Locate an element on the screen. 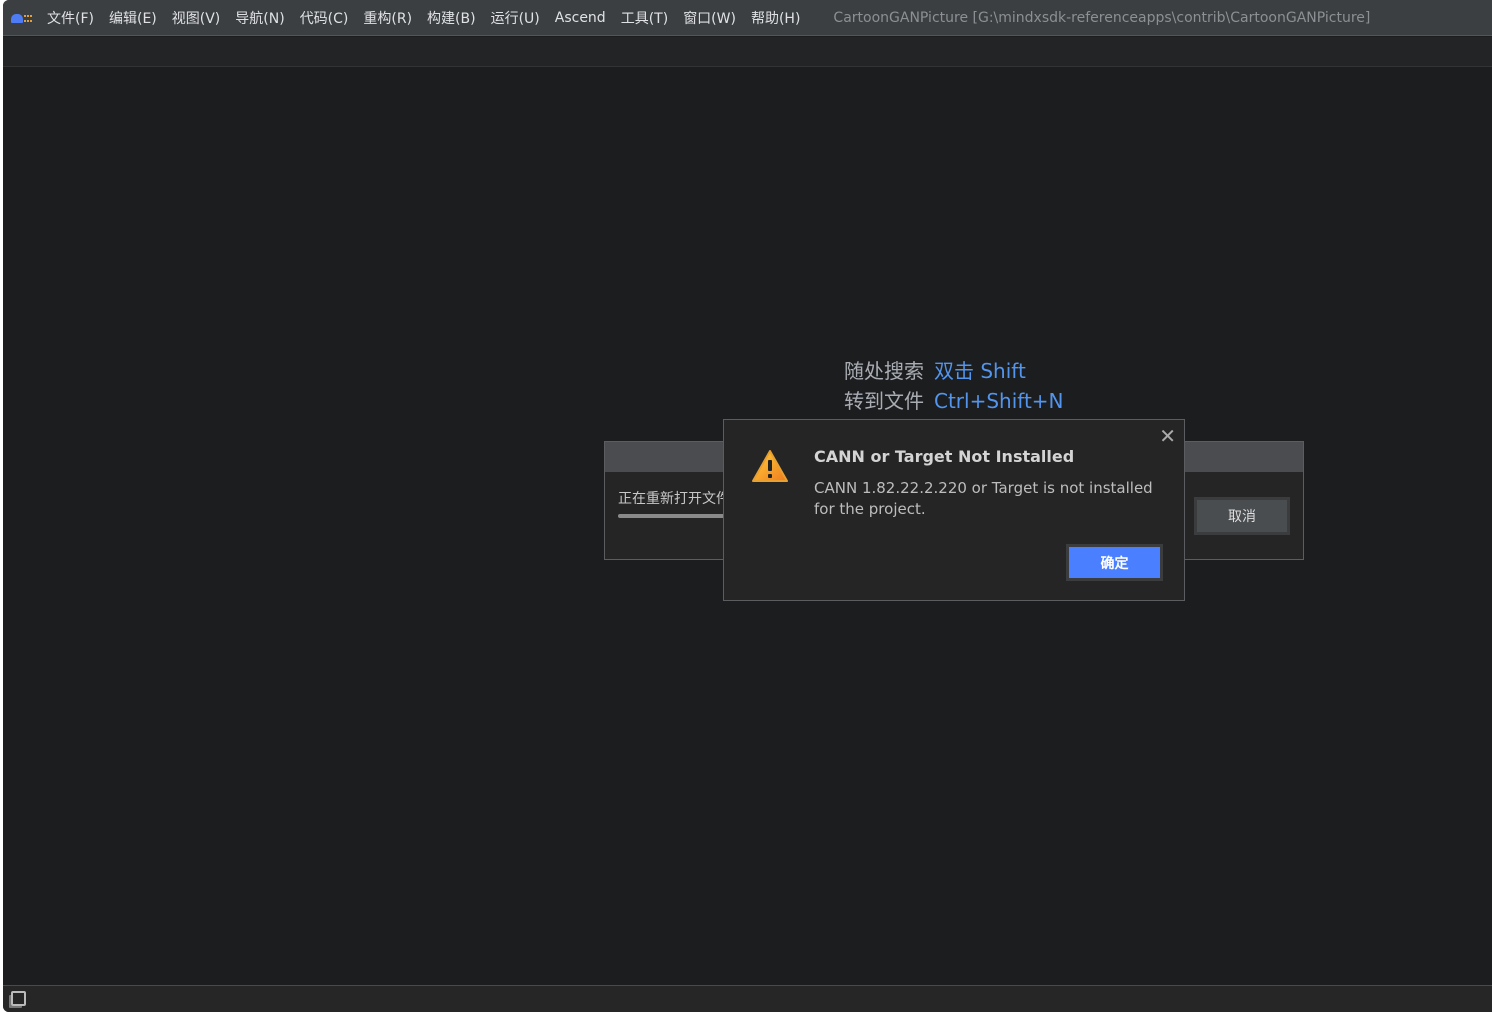 Image resolution: width=1492 pixels, height=1012 pixels. toolbar is located at coordinates (747, 52).